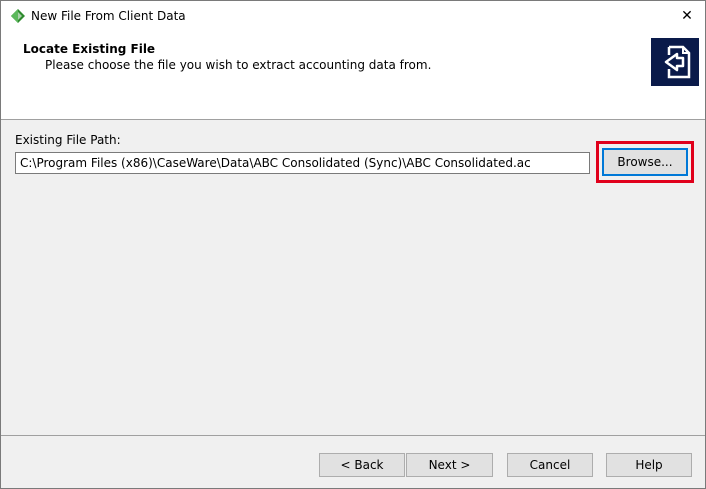 The image size is (706, 489). What do you see at coordinates (18, 16) in the screenshot?
I see `caseware-app-icon` at bounding box center [18, 16].